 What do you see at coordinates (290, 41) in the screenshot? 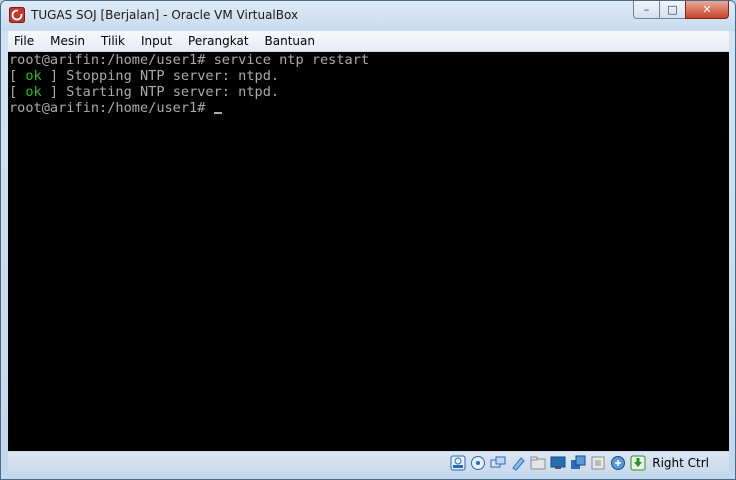
I see `menu-help: Bantuan` at bounding box center [290, 41].